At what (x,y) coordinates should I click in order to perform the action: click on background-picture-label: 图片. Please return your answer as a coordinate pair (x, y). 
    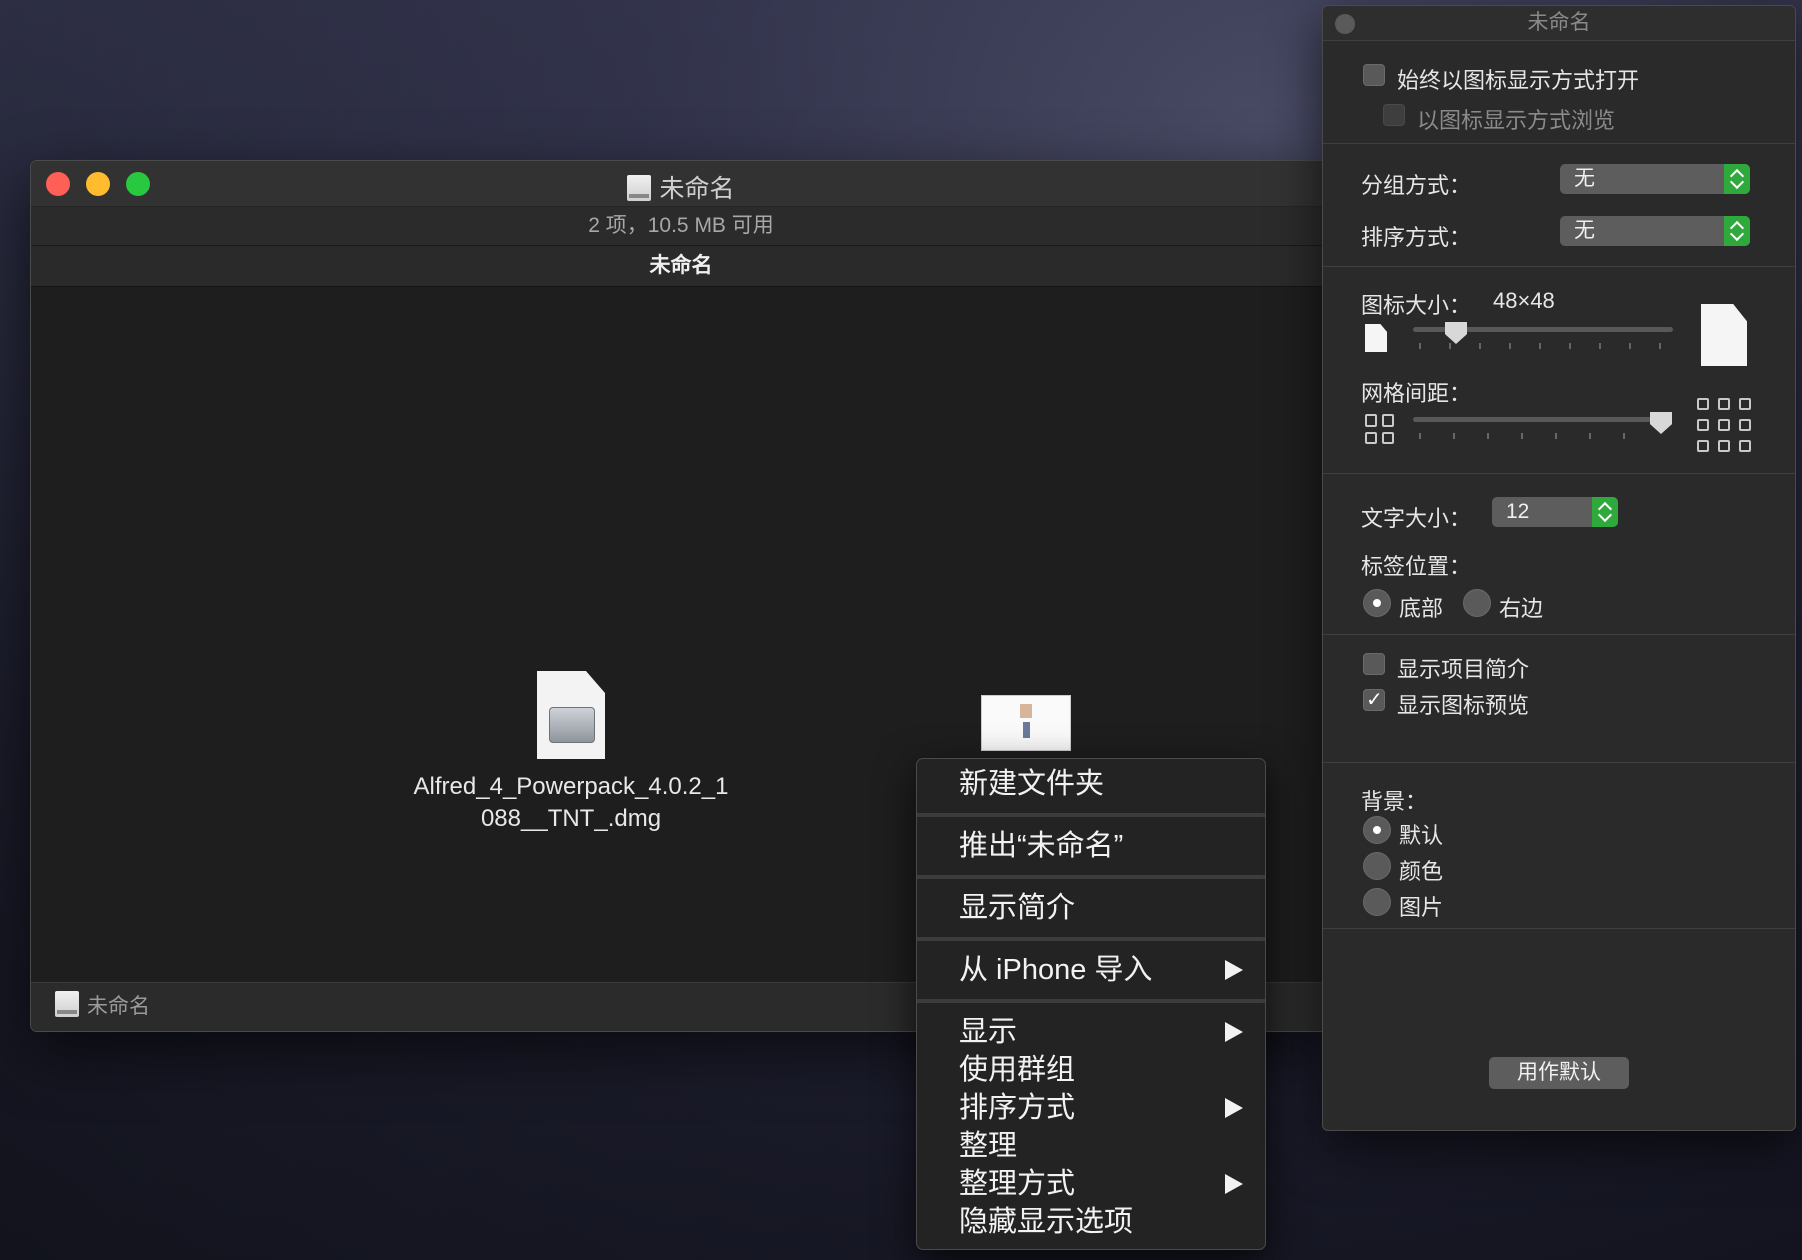
    Looking at the image, I should click on (1421, 907).